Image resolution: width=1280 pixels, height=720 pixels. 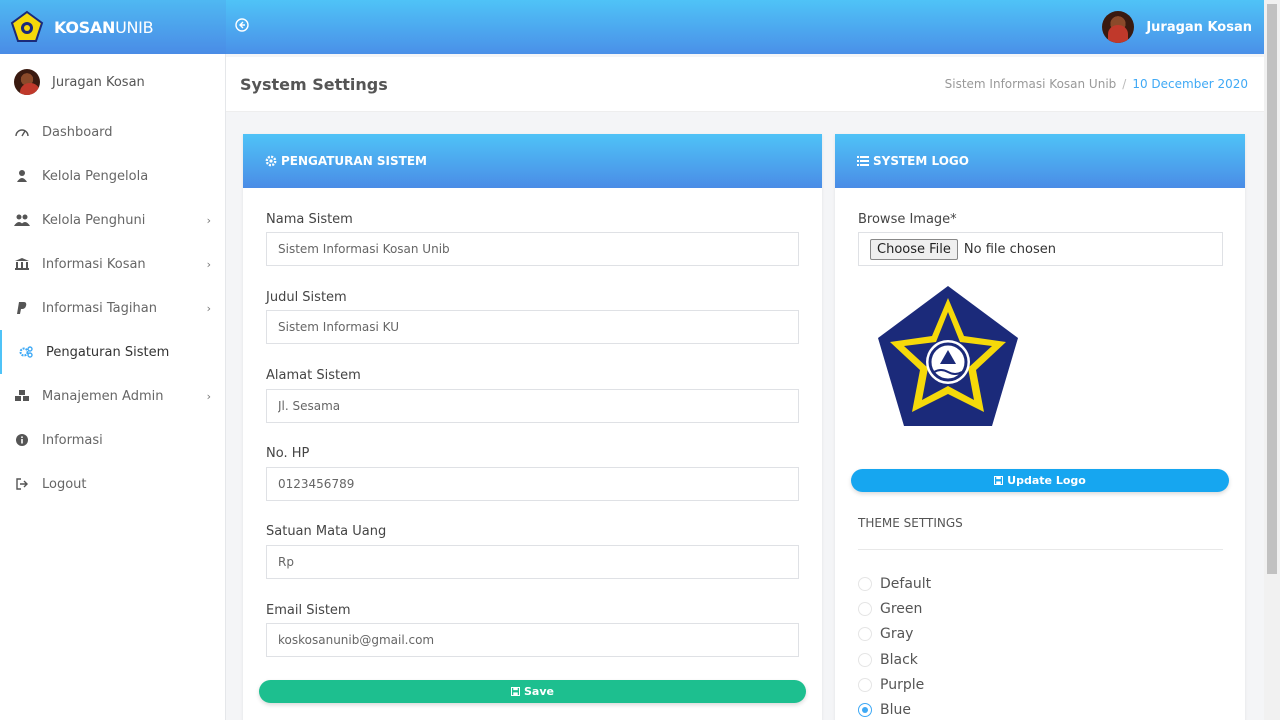 What do you see at coordinates (22, 220) in the screenshot?
I see `users-icon` at bounding box center [22, 220].